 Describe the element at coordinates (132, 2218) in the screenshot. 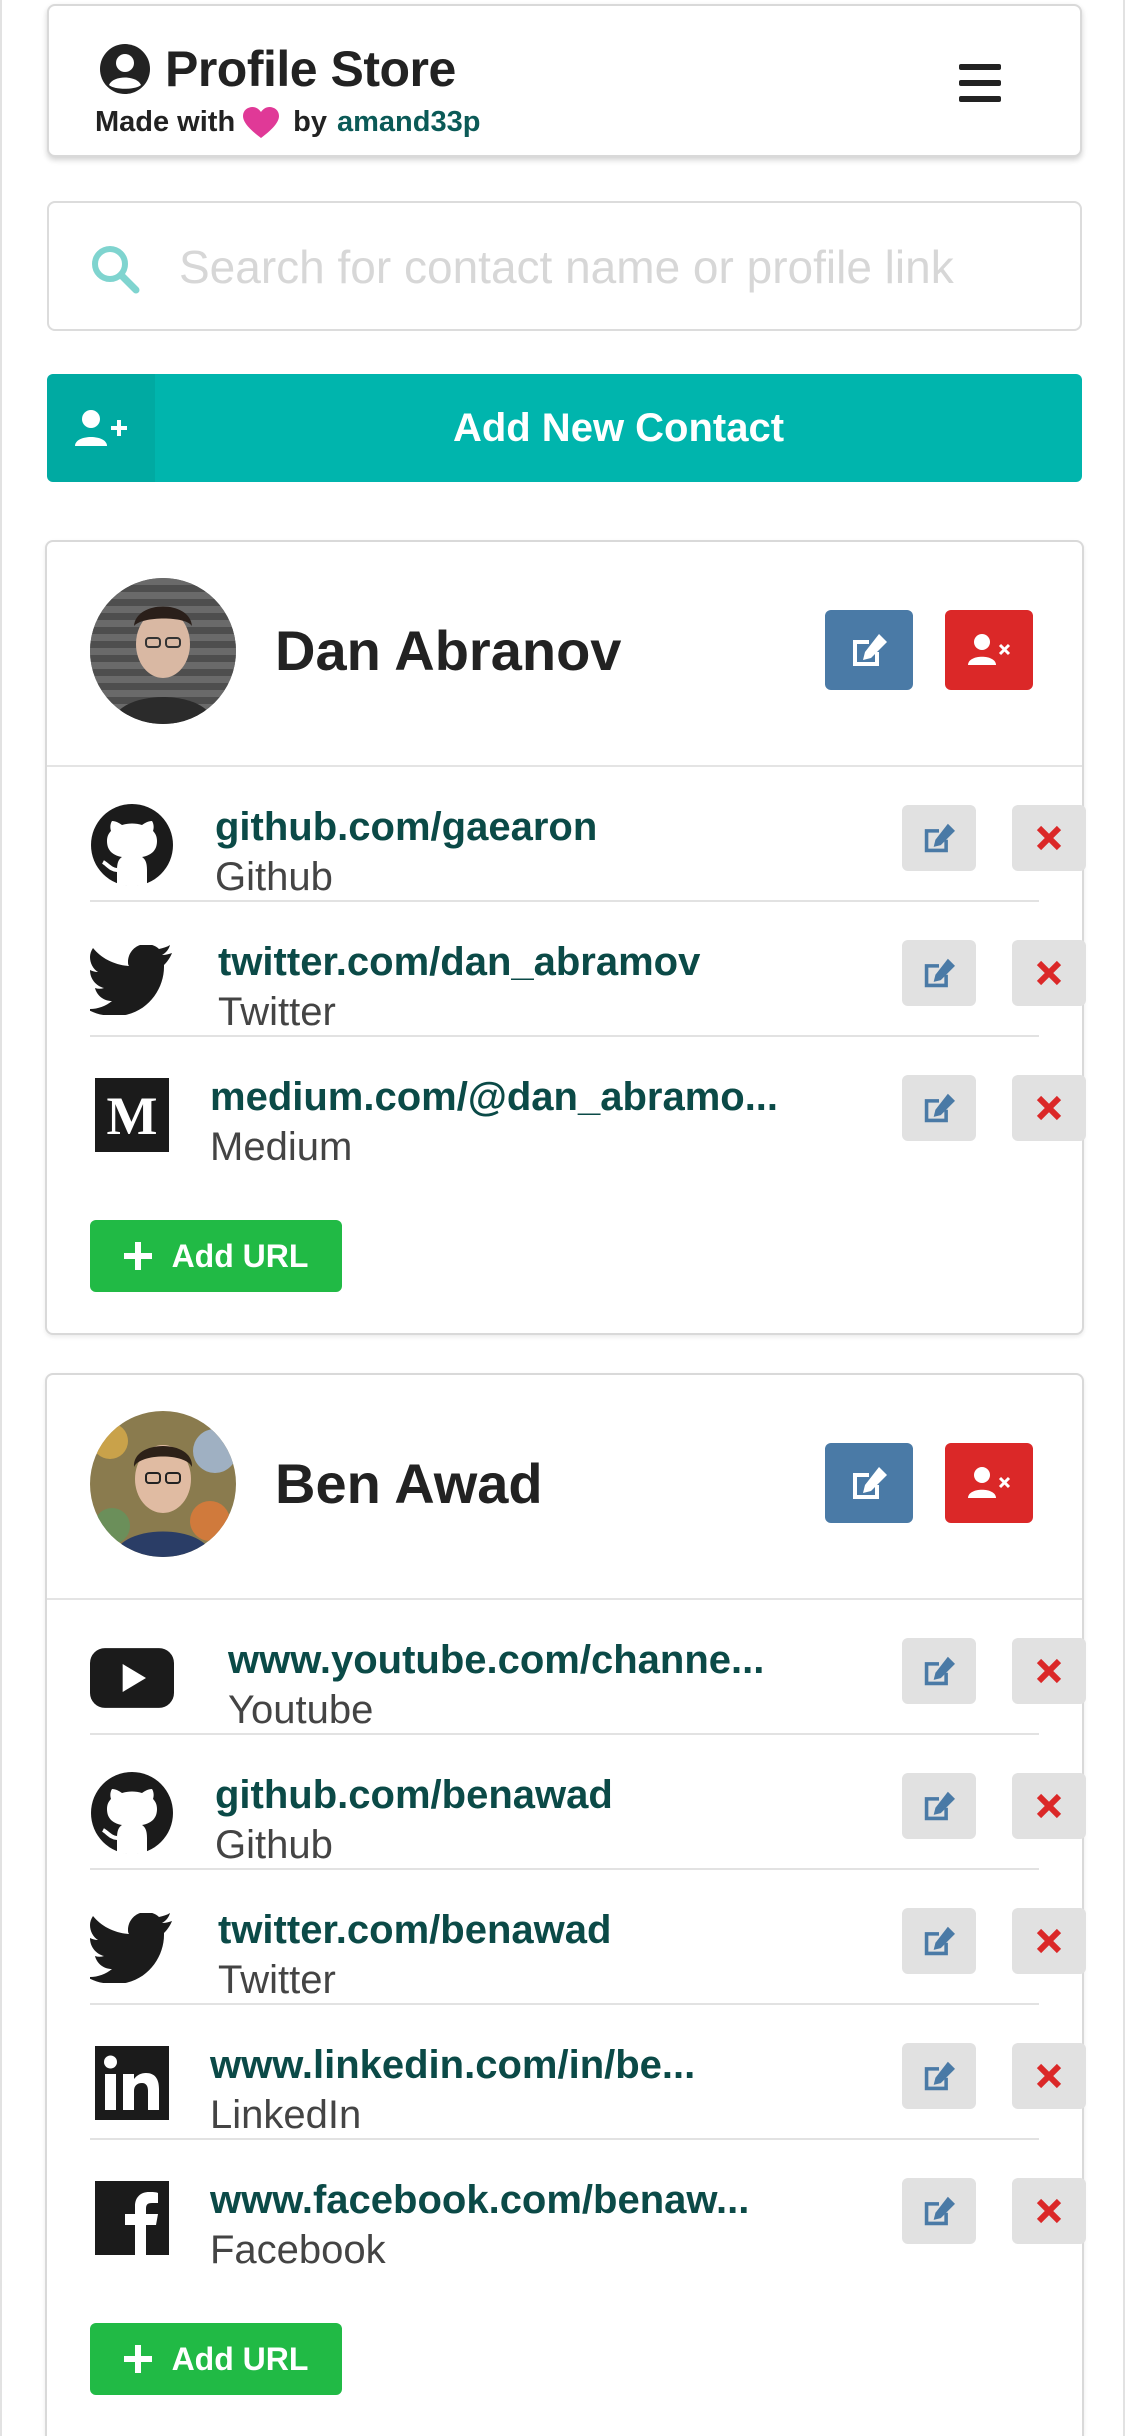

I see `facebook-icon` at that location.